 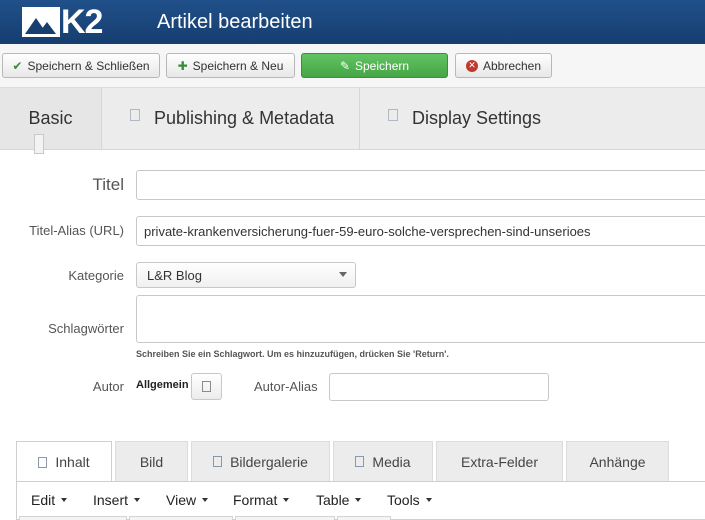 I want to click on basic-tab-icon, so click(x=39, y=144).